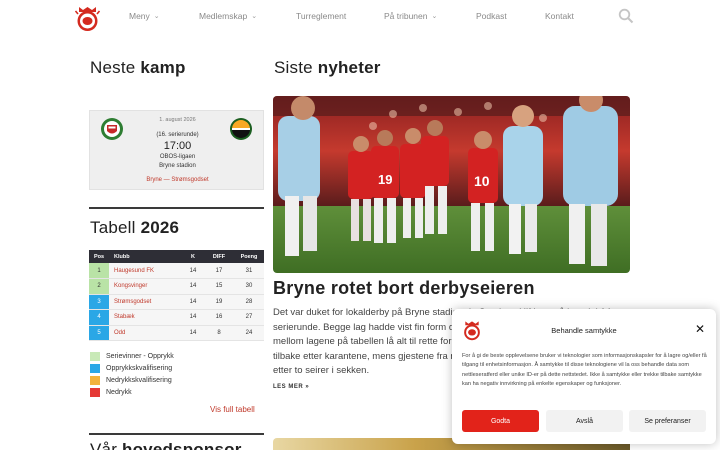 The width and height of the screenshot is (720, 450). Describe the element at coordinates (177, 180) in the screenshot. I see `match-teams-link: Bryne — Strømsgodset` at that location.